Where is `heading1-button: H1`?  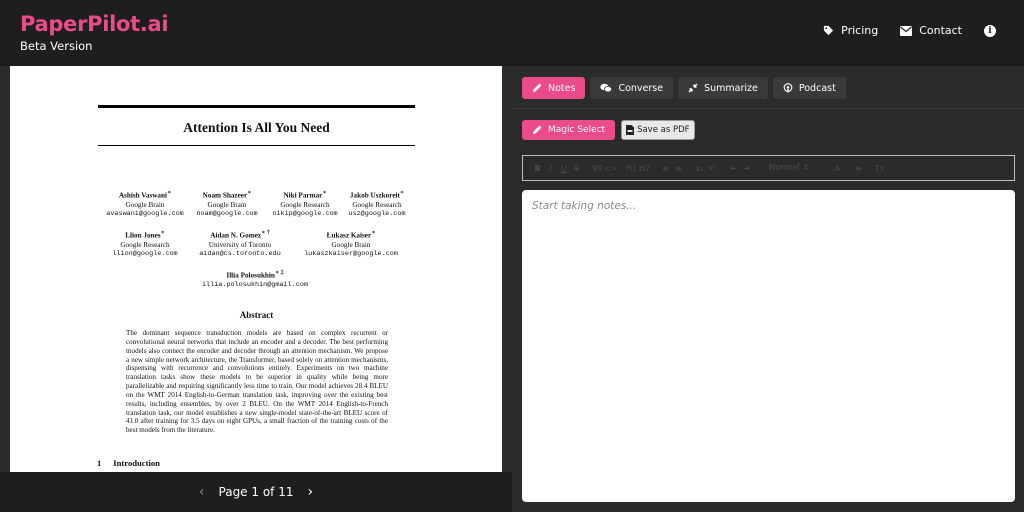
heading1-button: H1 is located at coordinates (631, 168).